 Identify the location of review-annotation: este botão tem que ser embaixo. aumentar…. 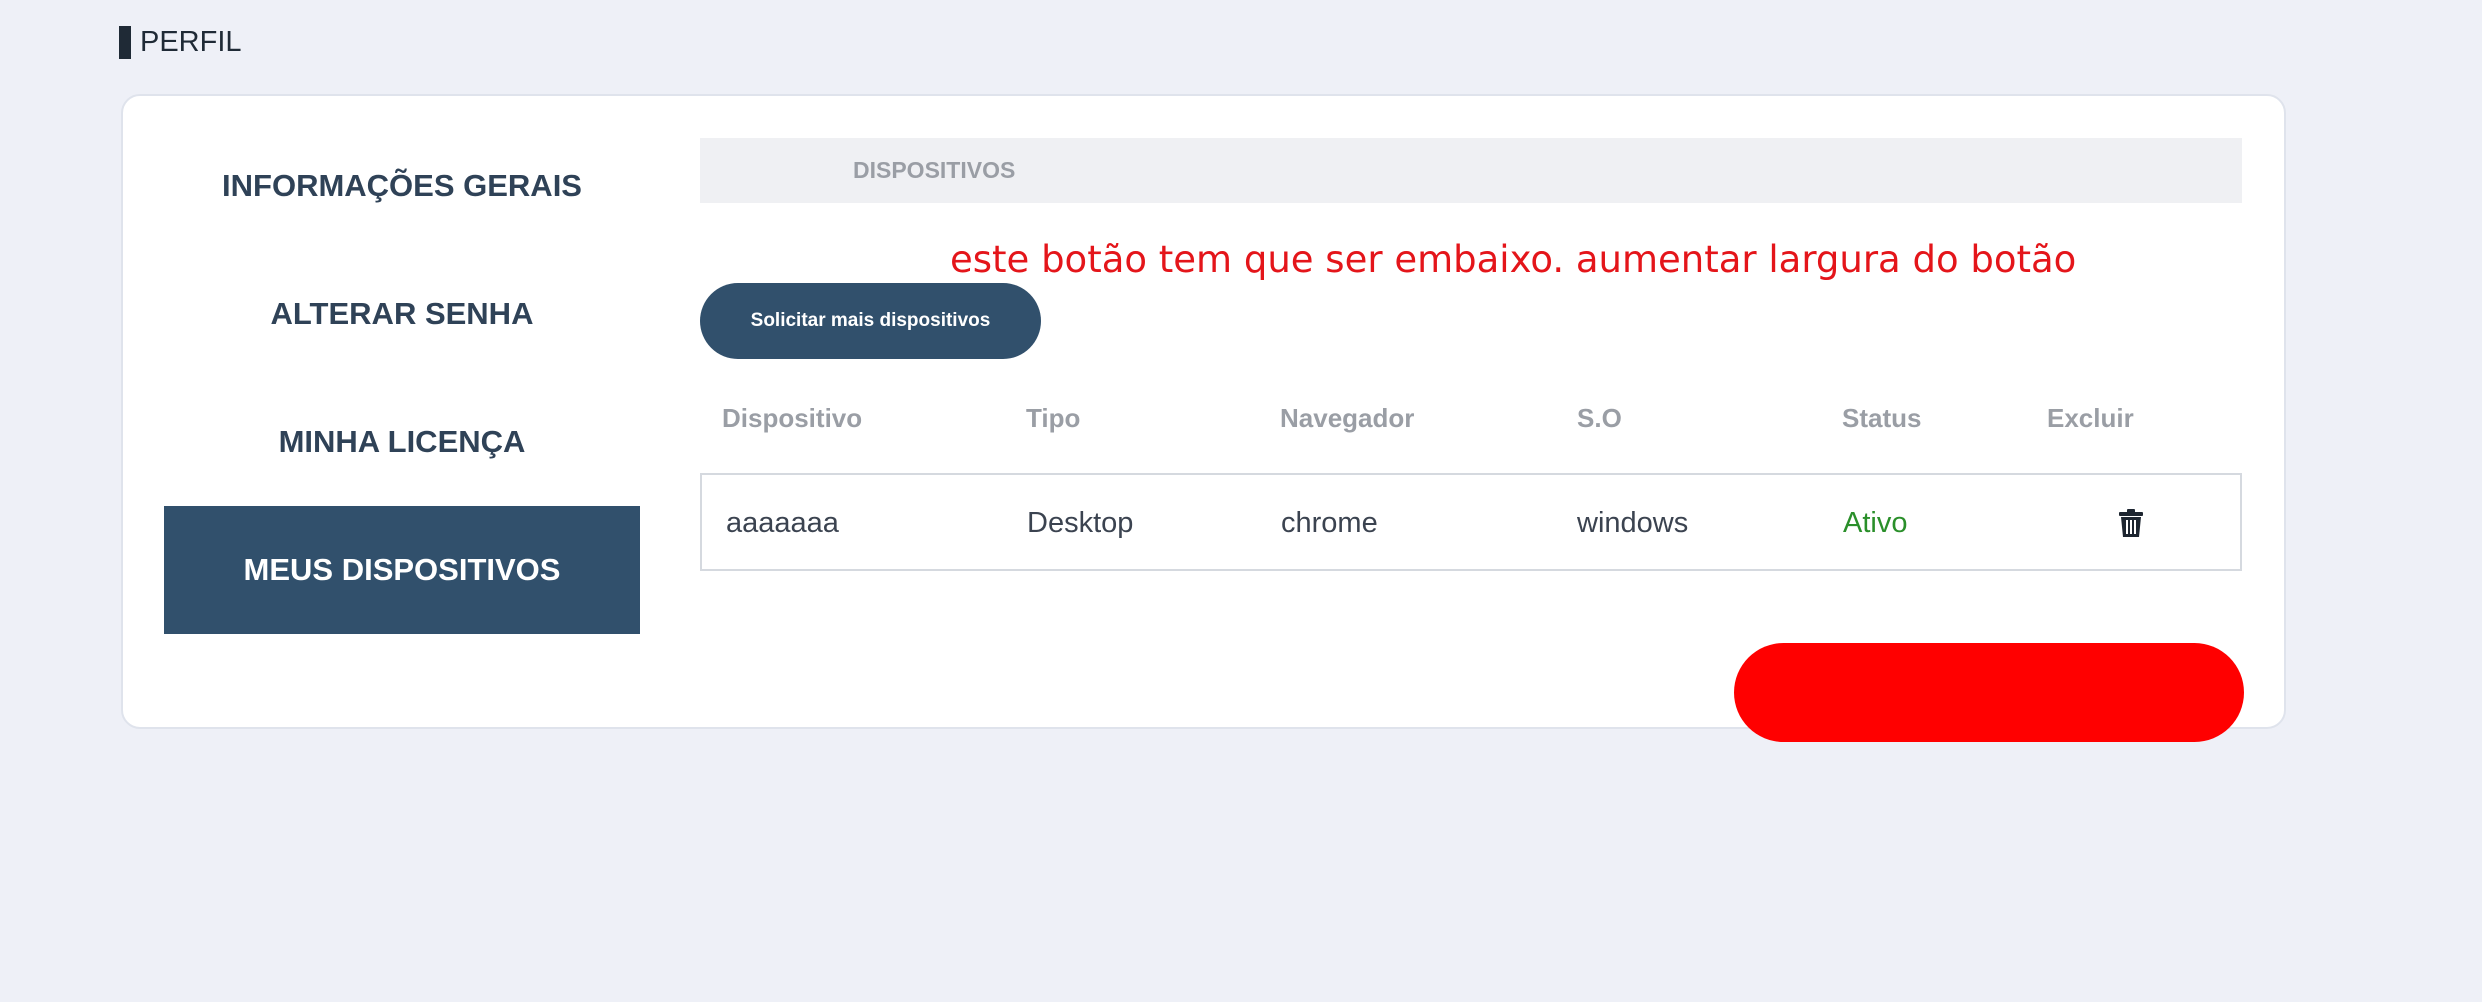
(1513, 259).